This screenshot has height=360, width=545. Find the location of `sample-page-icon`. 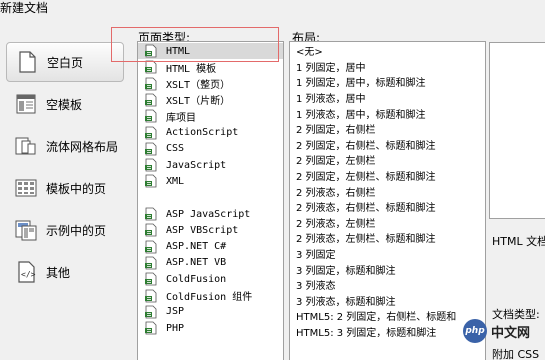

sample-page-icon is located at coordinates (26, 230).